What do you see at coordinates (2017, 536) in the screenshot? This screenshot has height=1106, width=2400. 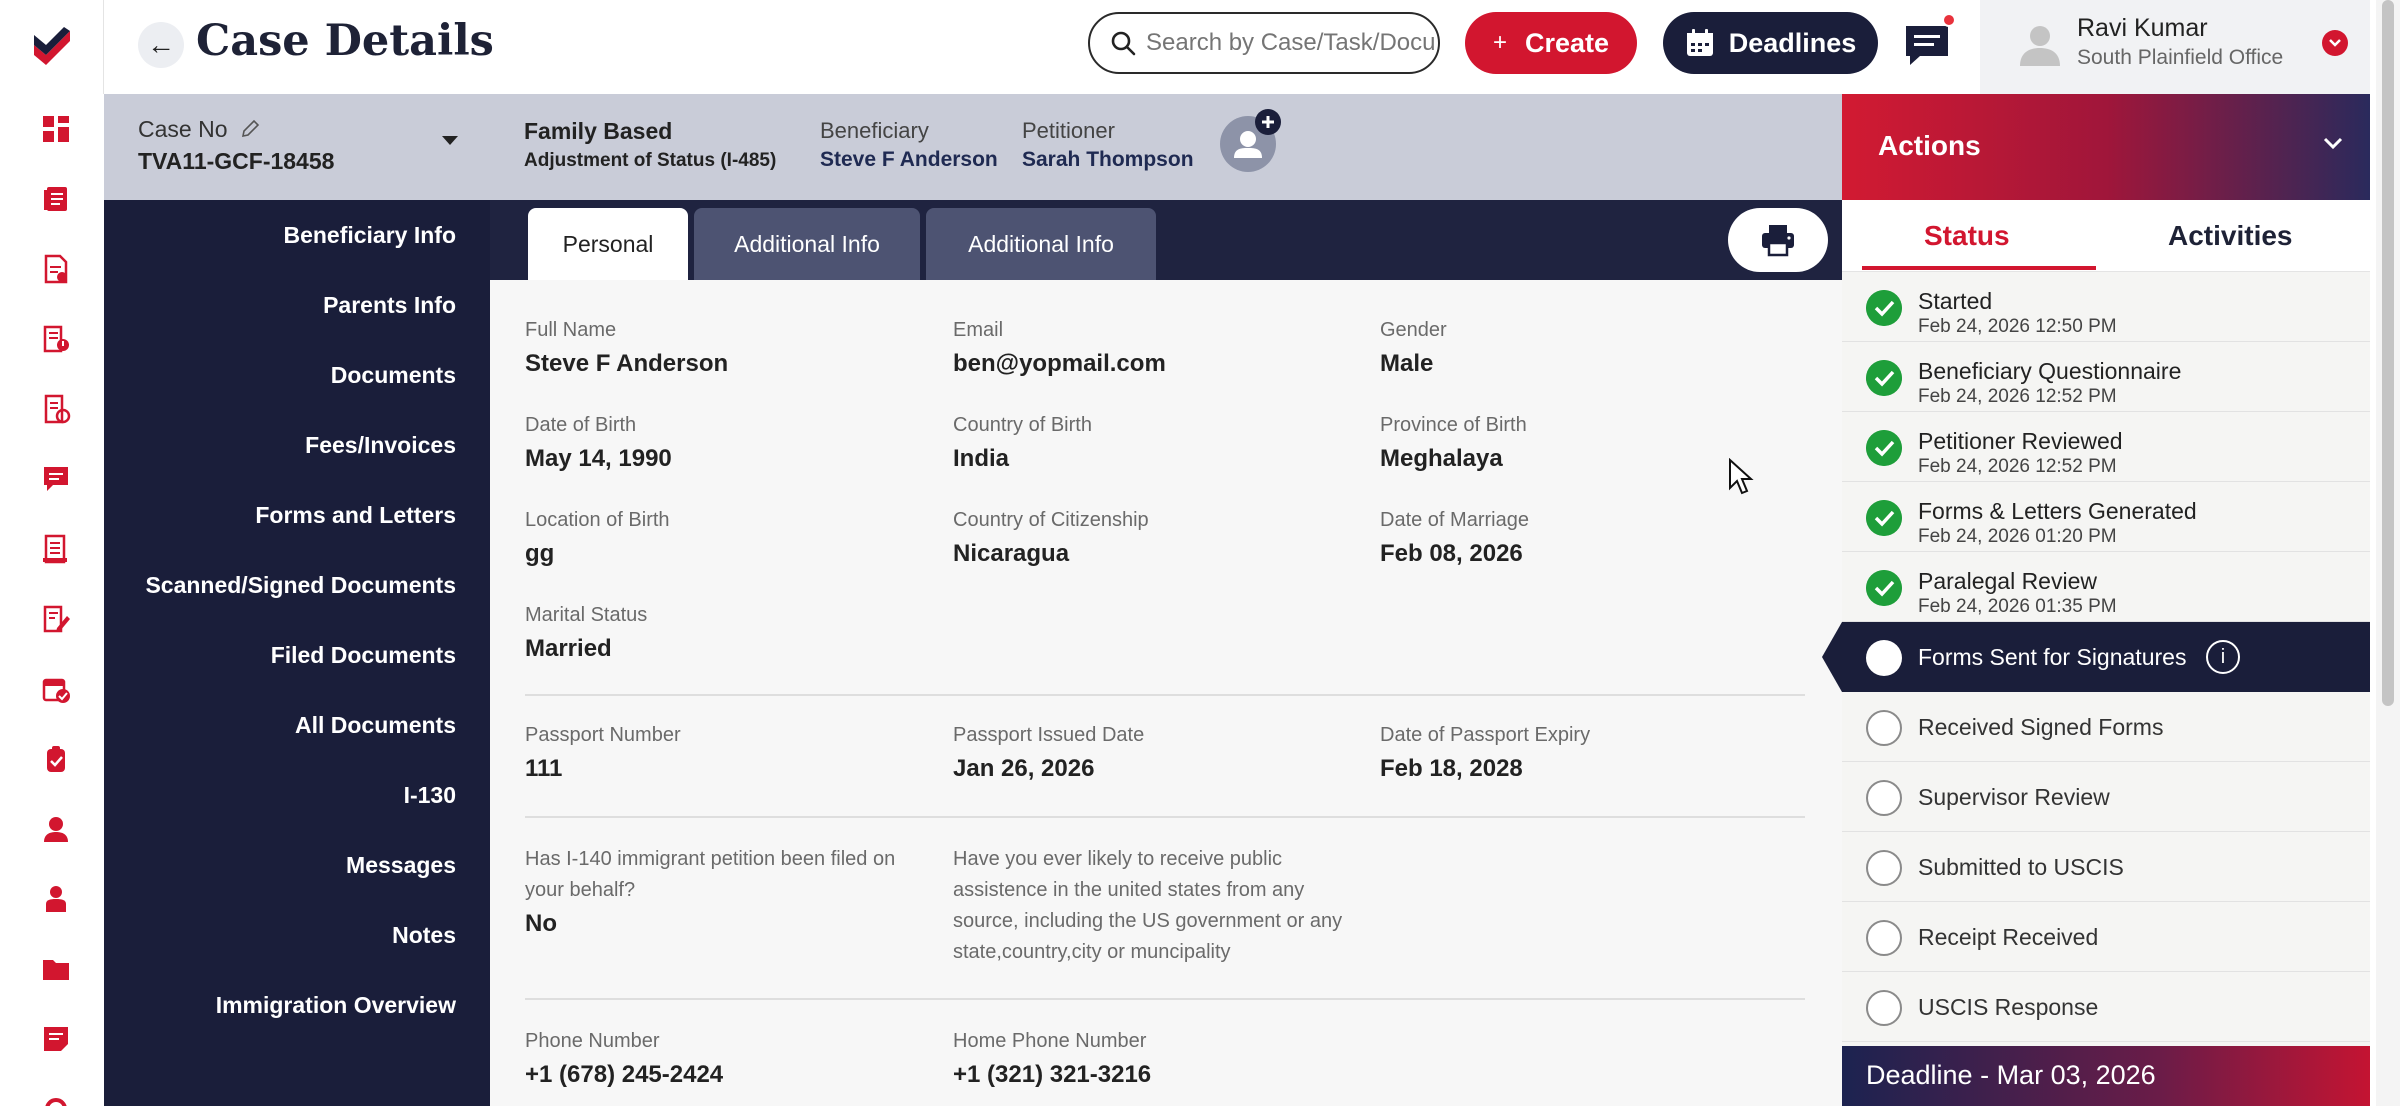 I see `status-date: Feb 24, 2026 01:20 PM` at bounding box center [2017, 536].